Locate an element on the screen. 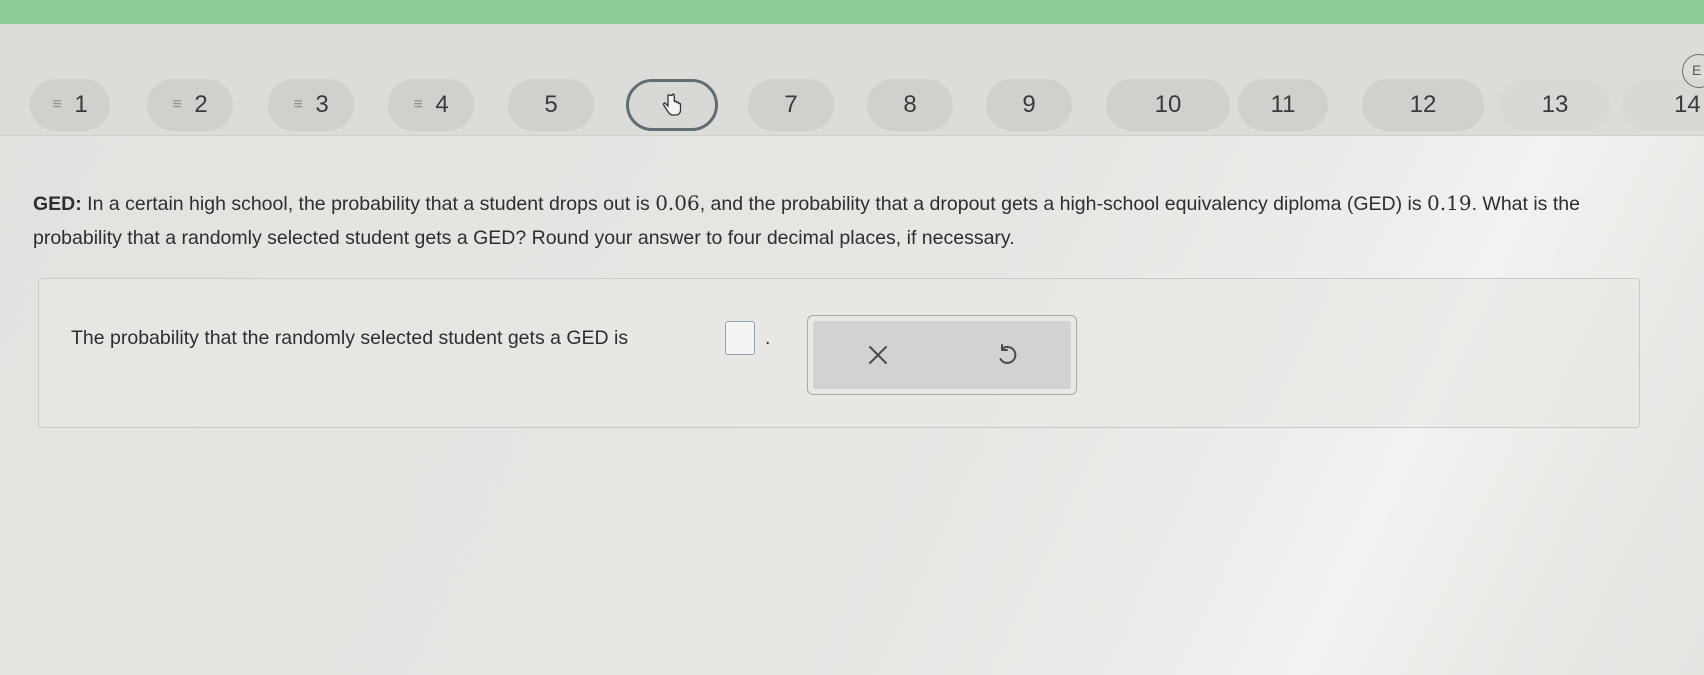 The height and width of the screenshot is (675, 1704). undo-icon is located at coordinates (1007, 354).